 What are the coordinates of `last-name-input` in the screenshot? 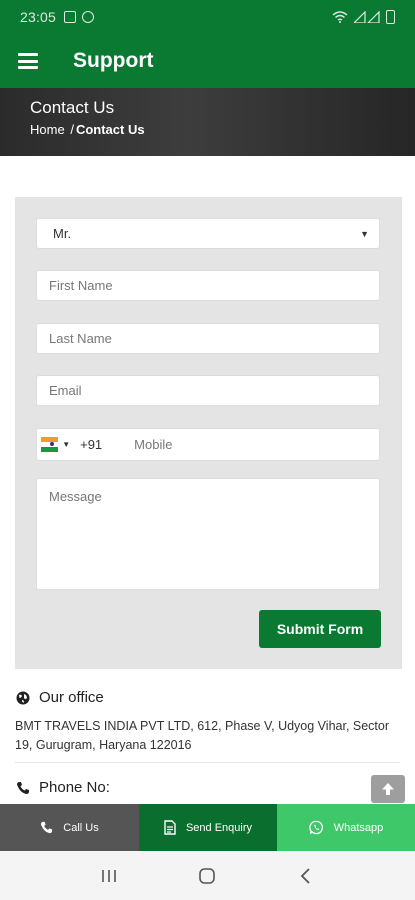 It's located at (208, 338).